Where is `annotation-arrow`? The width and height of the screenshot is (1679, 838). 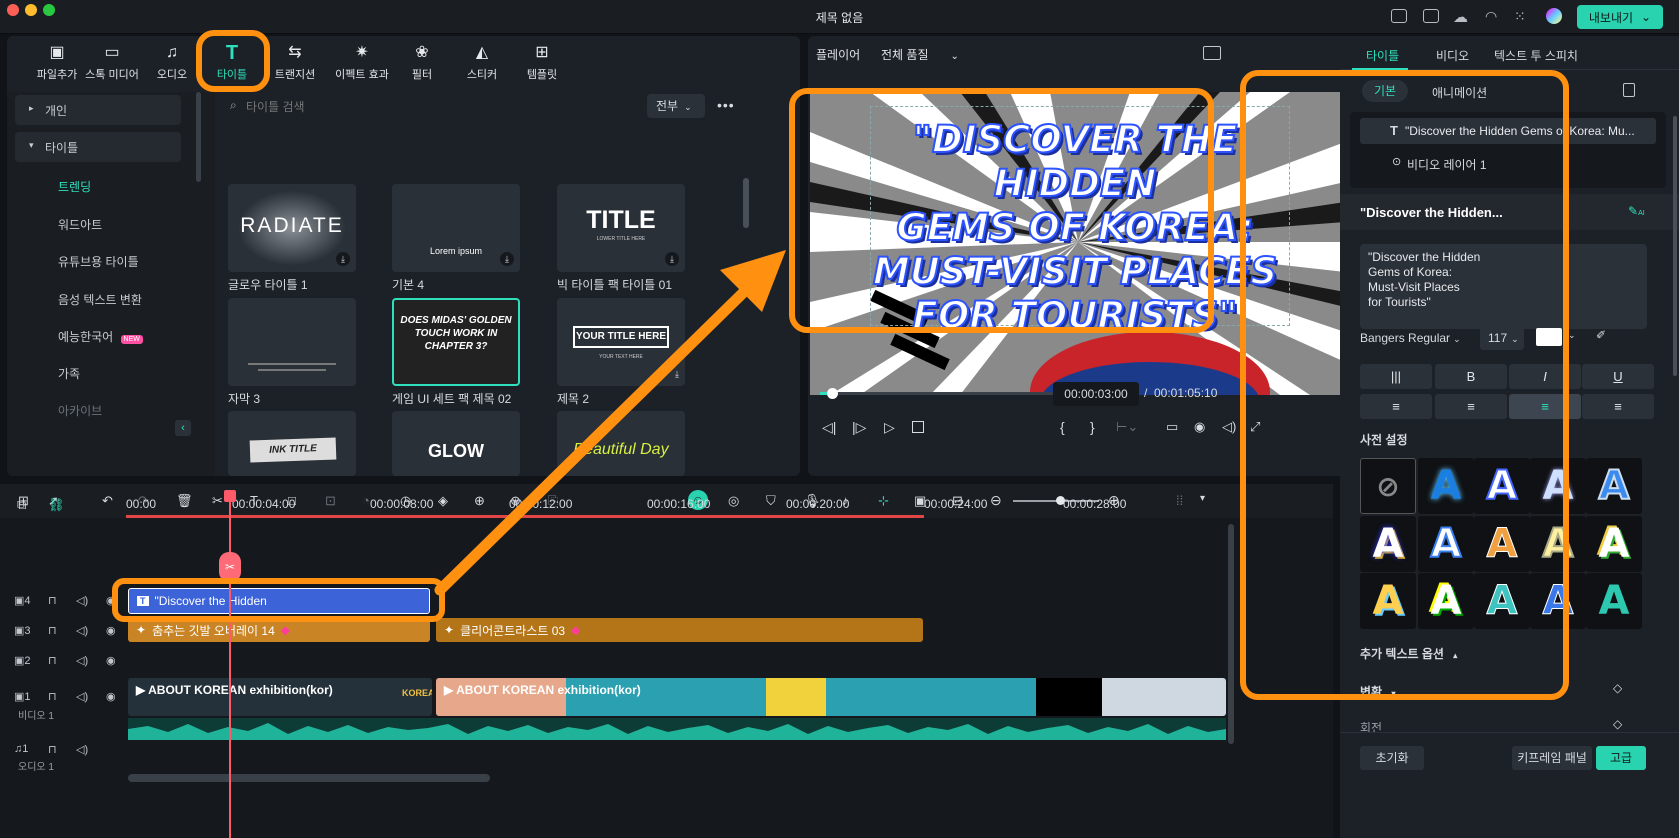
annotation-arrow is located at coordinates (610, 423).